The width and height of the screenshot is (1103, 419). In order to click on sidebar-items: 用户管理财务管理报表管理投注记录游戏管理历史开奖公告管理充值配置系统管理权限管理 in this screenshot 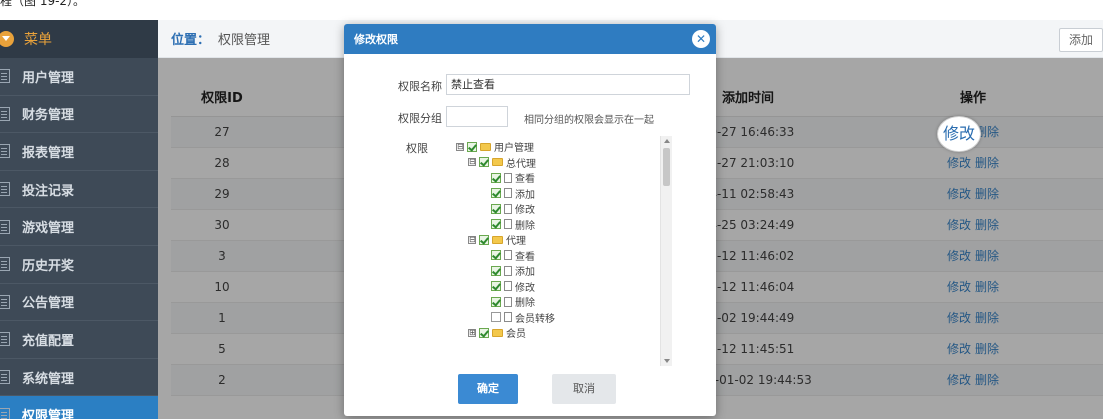, I will do `click(79, 238)`.